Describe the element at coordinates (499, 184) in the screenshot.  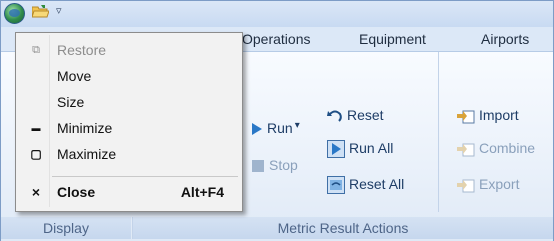
I see `export-label: Export` at that location.